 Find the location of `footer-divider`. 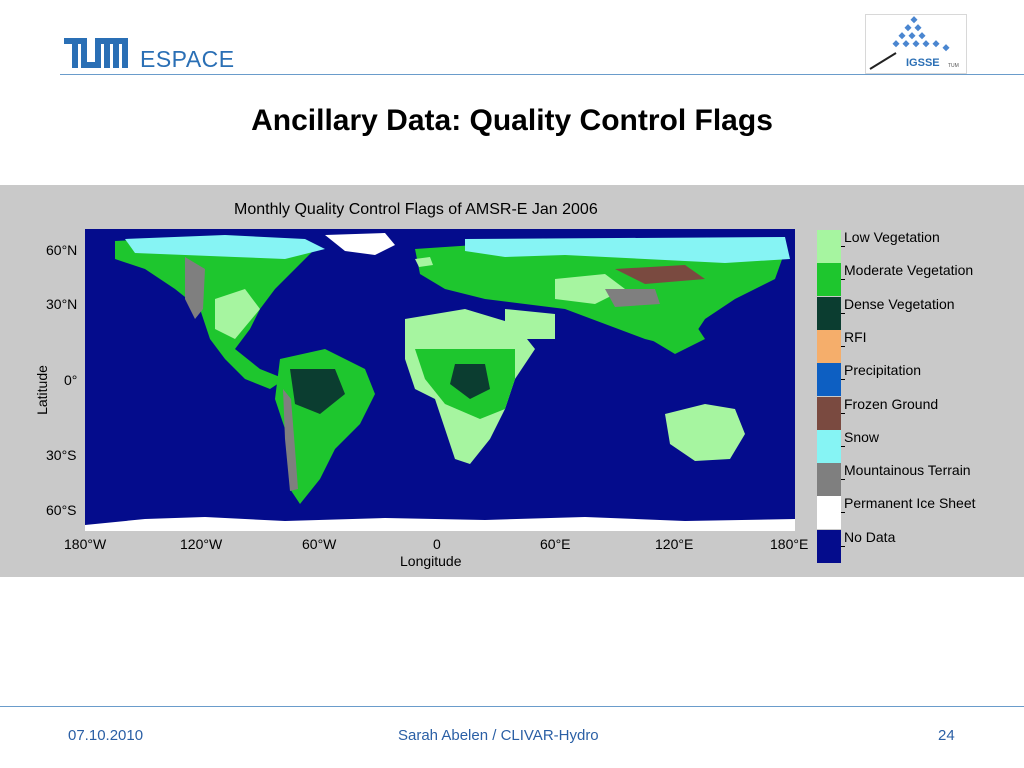

footer-divider is located at coordinates (512, 706).